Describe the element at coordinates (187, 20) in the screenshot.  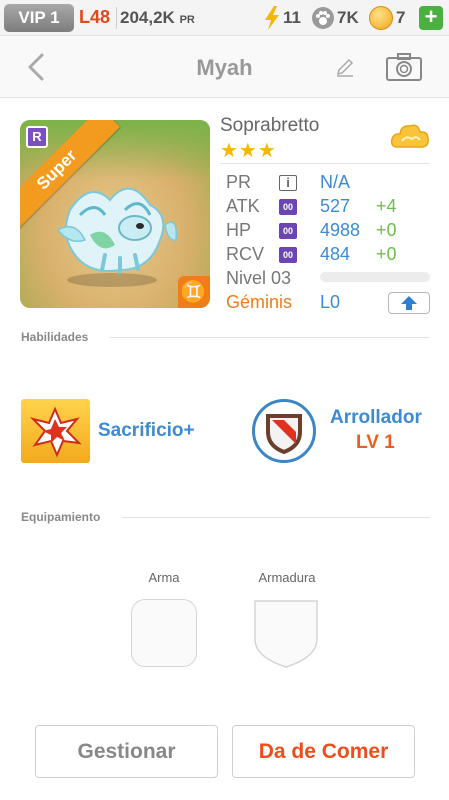
I see `power-unit: PR` at that location.